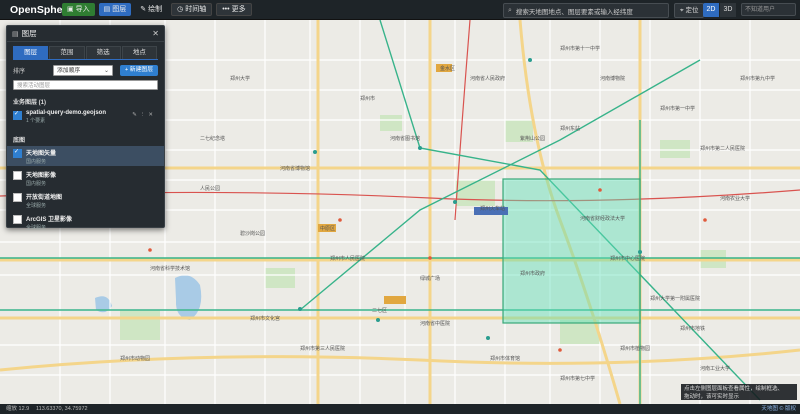 This screenshot has height=414, width=800. What do you see at coordinates (83, 70) in the screenshot?
I see `sort-select: 添加顺序 ⌄` at bounding box center [83, 70].